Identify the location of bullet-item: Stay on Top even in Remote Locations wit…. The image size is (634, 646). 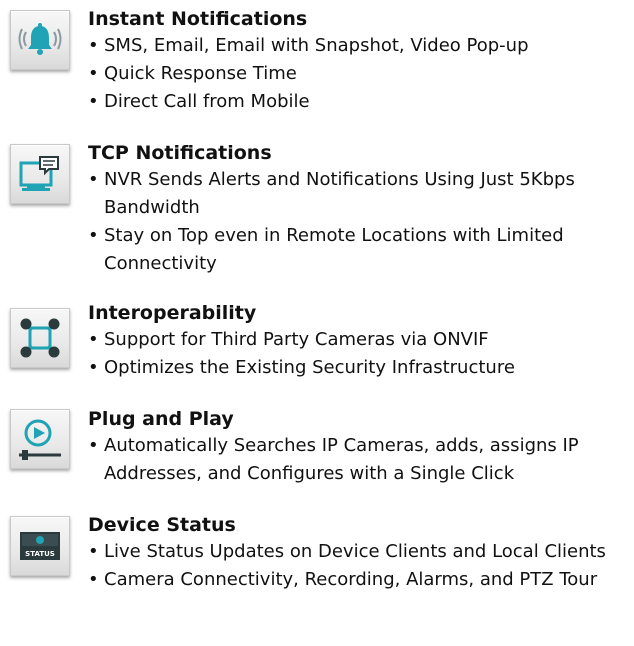
(358, 250).